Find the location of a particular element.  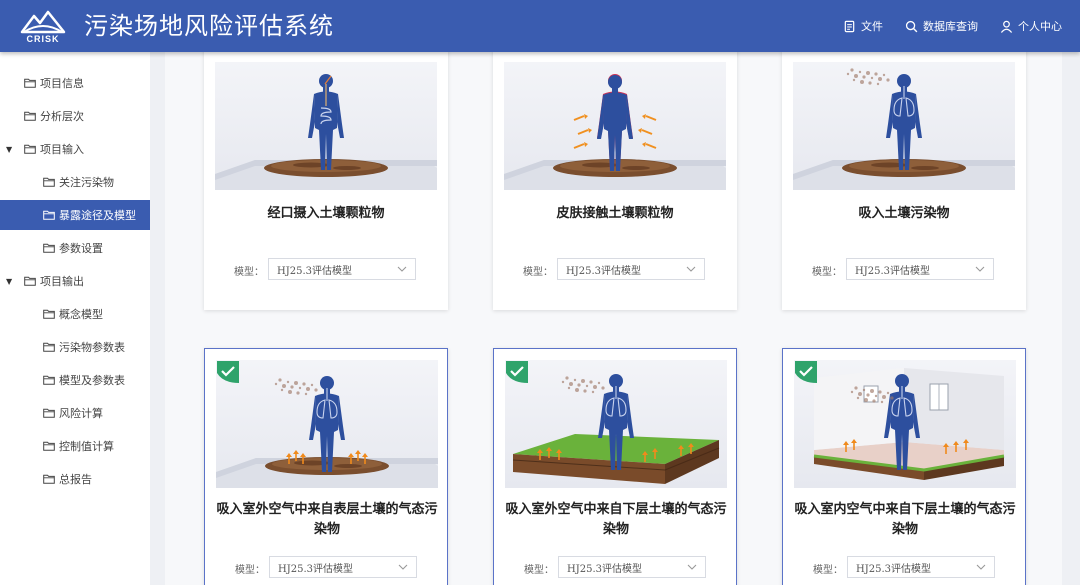

sidebar-item-12: 总报告 is located at coordinates (75, 479).